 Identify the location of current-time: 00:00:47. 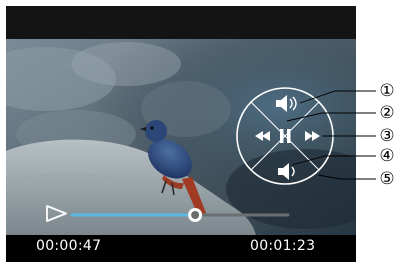
(69, 246).